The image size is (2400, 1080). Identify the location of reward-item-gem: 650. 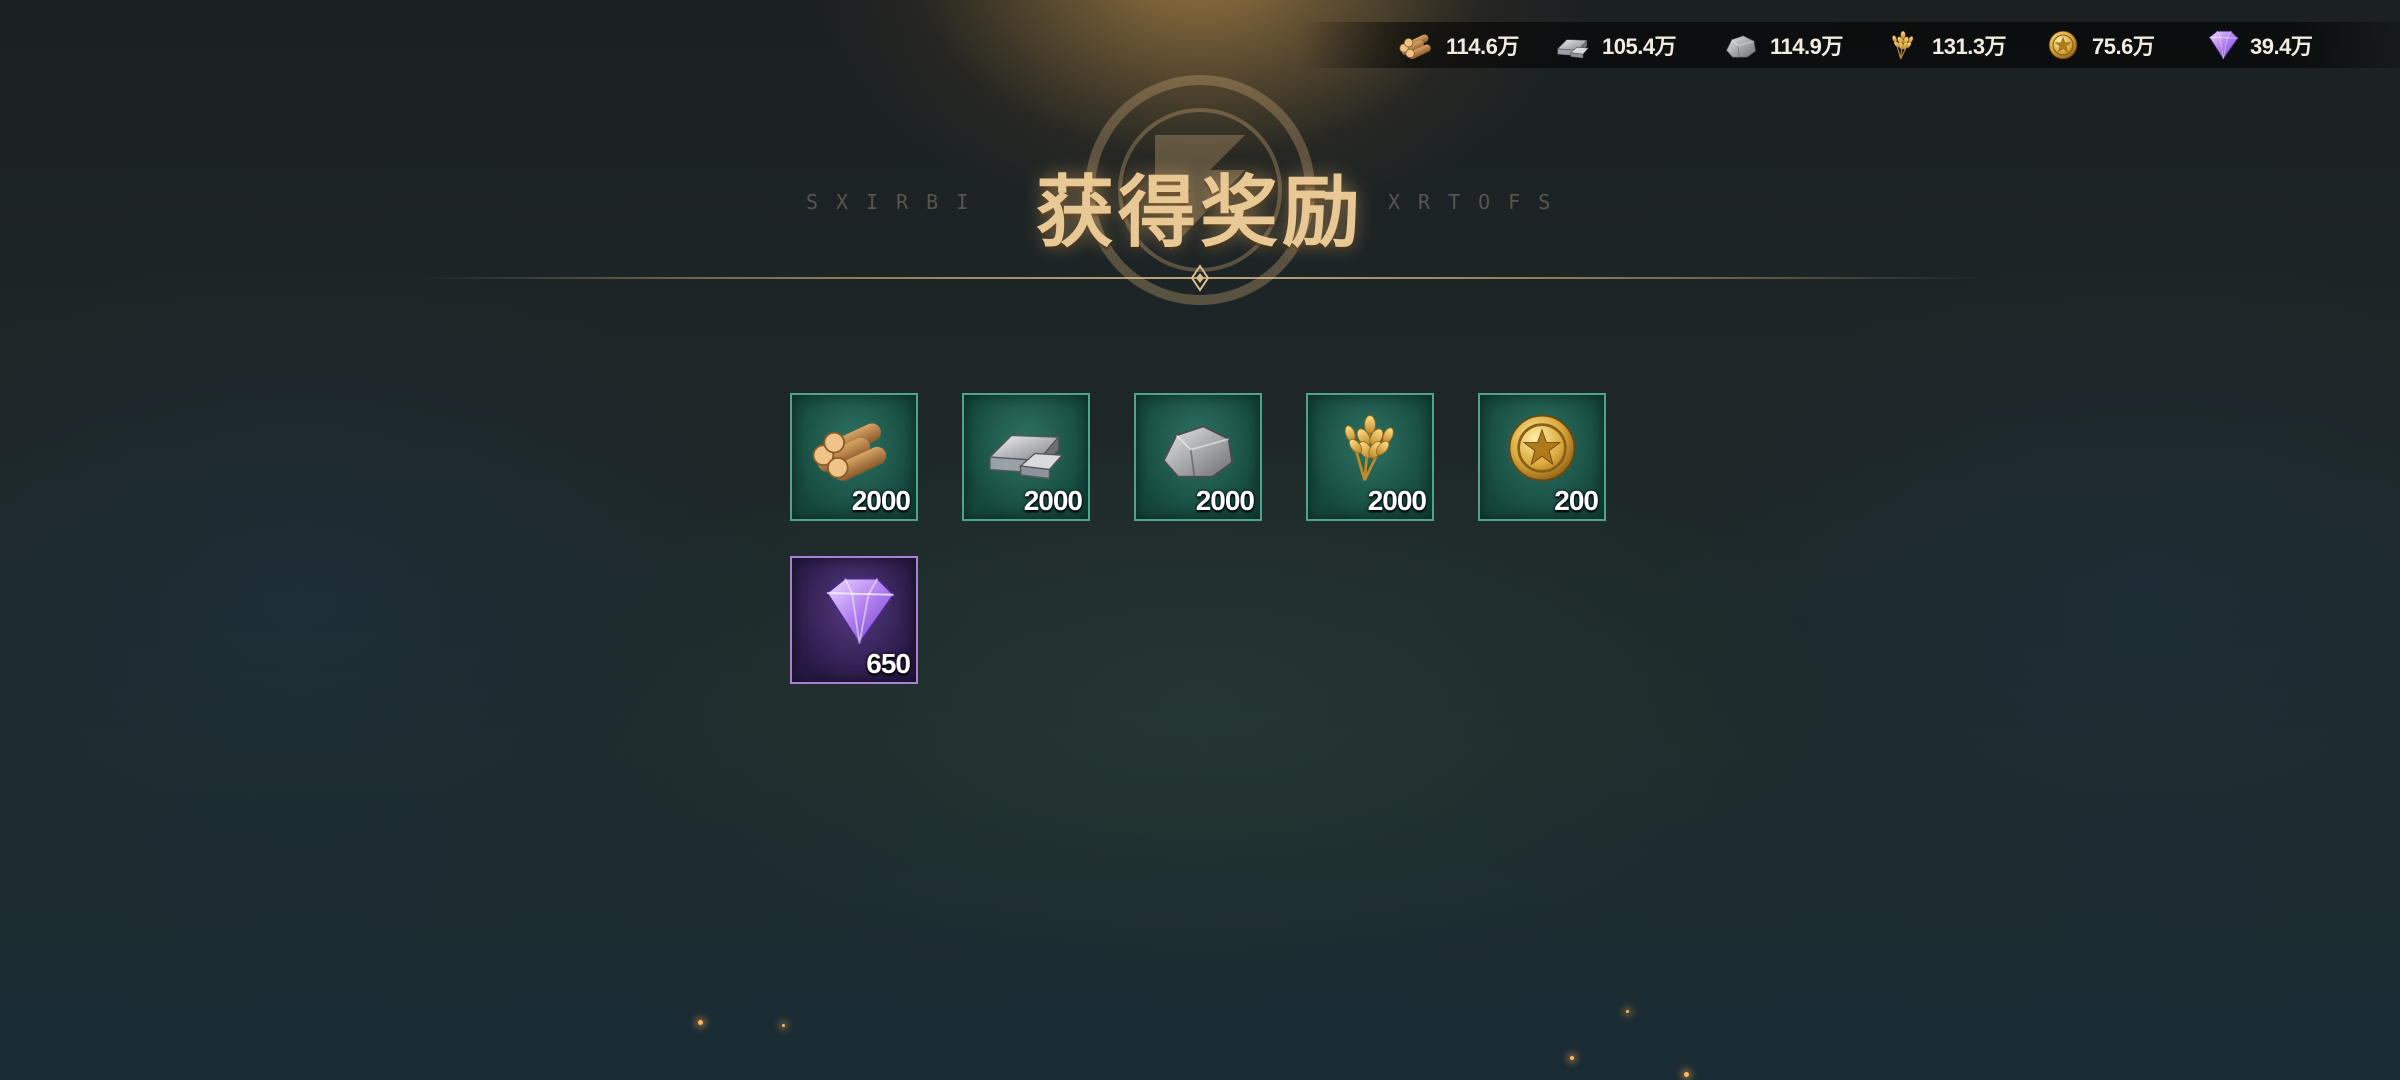
(854, 620).